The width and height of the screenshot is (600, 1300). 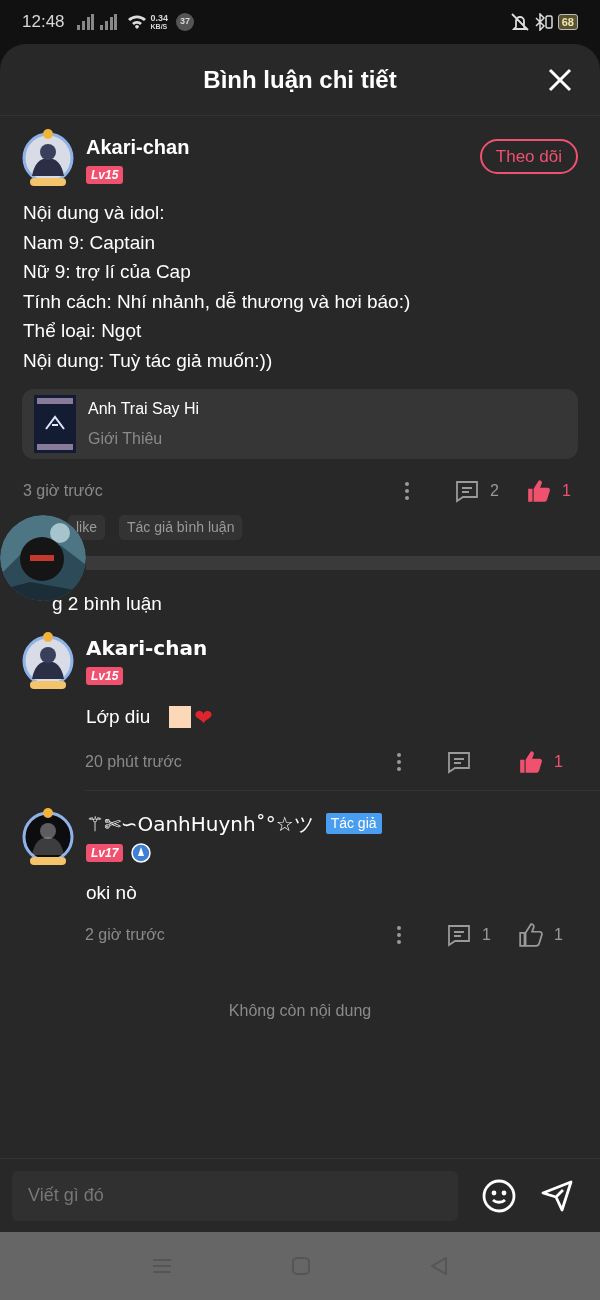 I want to click on comment-text: oki nò, so click(x=111, y=892).